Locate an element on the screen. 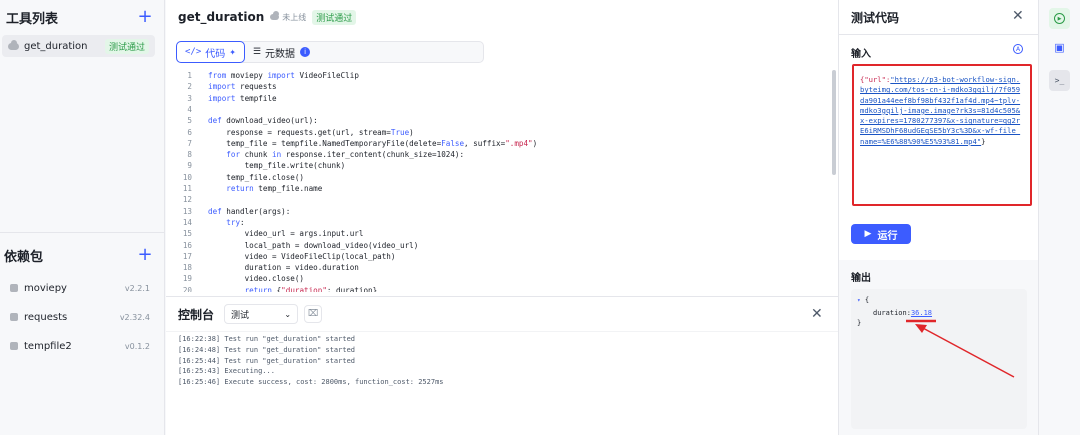  output-open: ▾ { is located at coordinates (863, 300).